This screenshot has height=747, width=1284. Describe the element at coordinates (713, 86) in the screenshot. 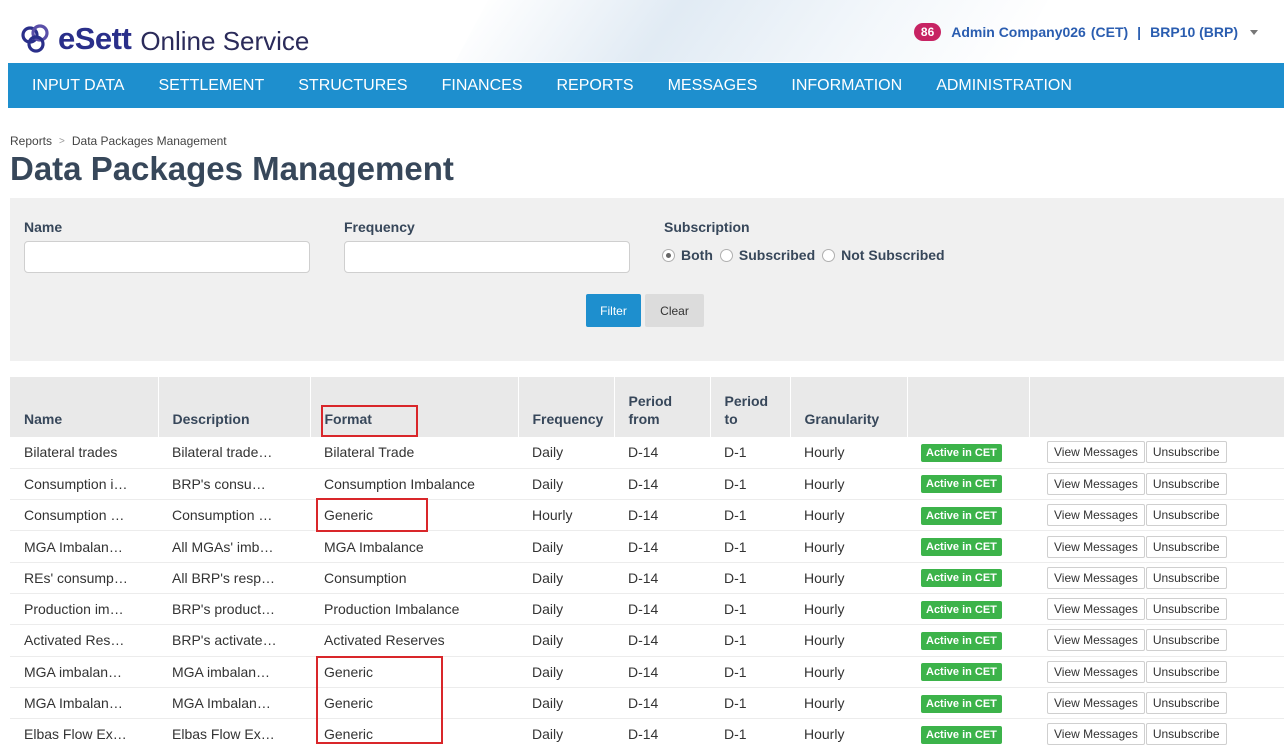

I see `nav-item-messages: MESSAGES` at that location.